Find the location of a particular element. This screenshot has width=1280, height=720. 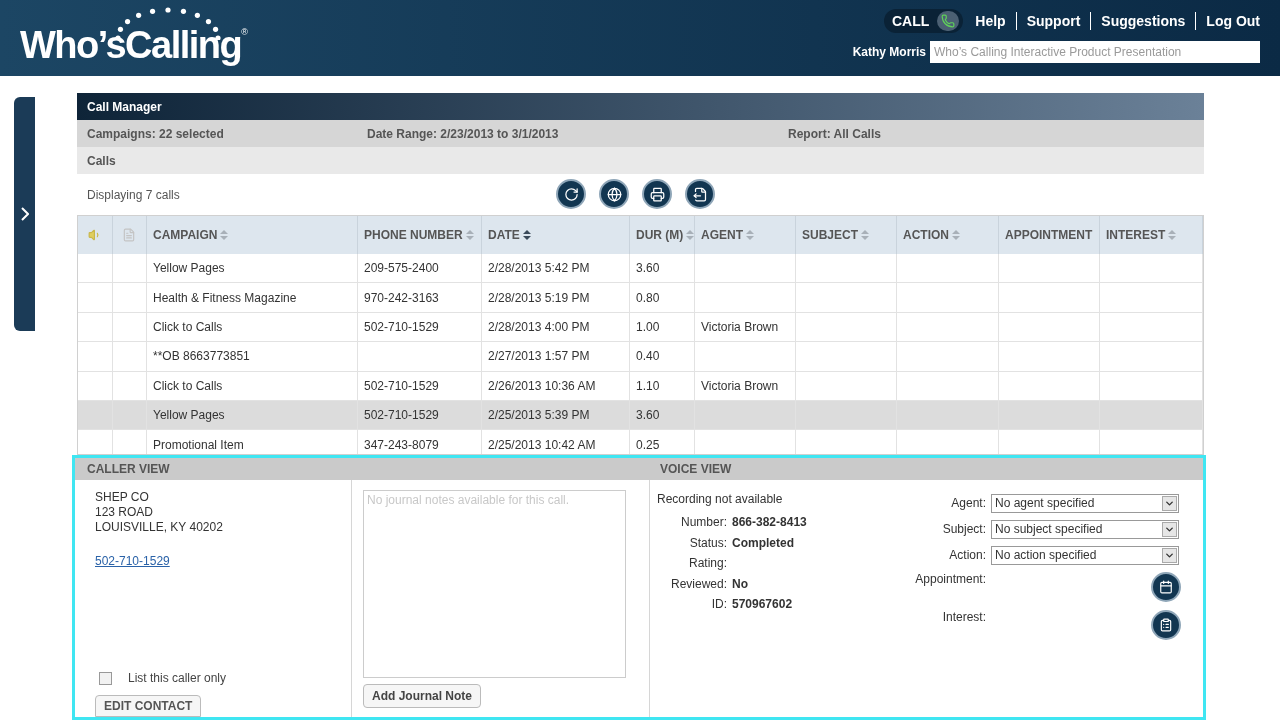

address-line: 123 ROAD is located at coordinates (125, 512).